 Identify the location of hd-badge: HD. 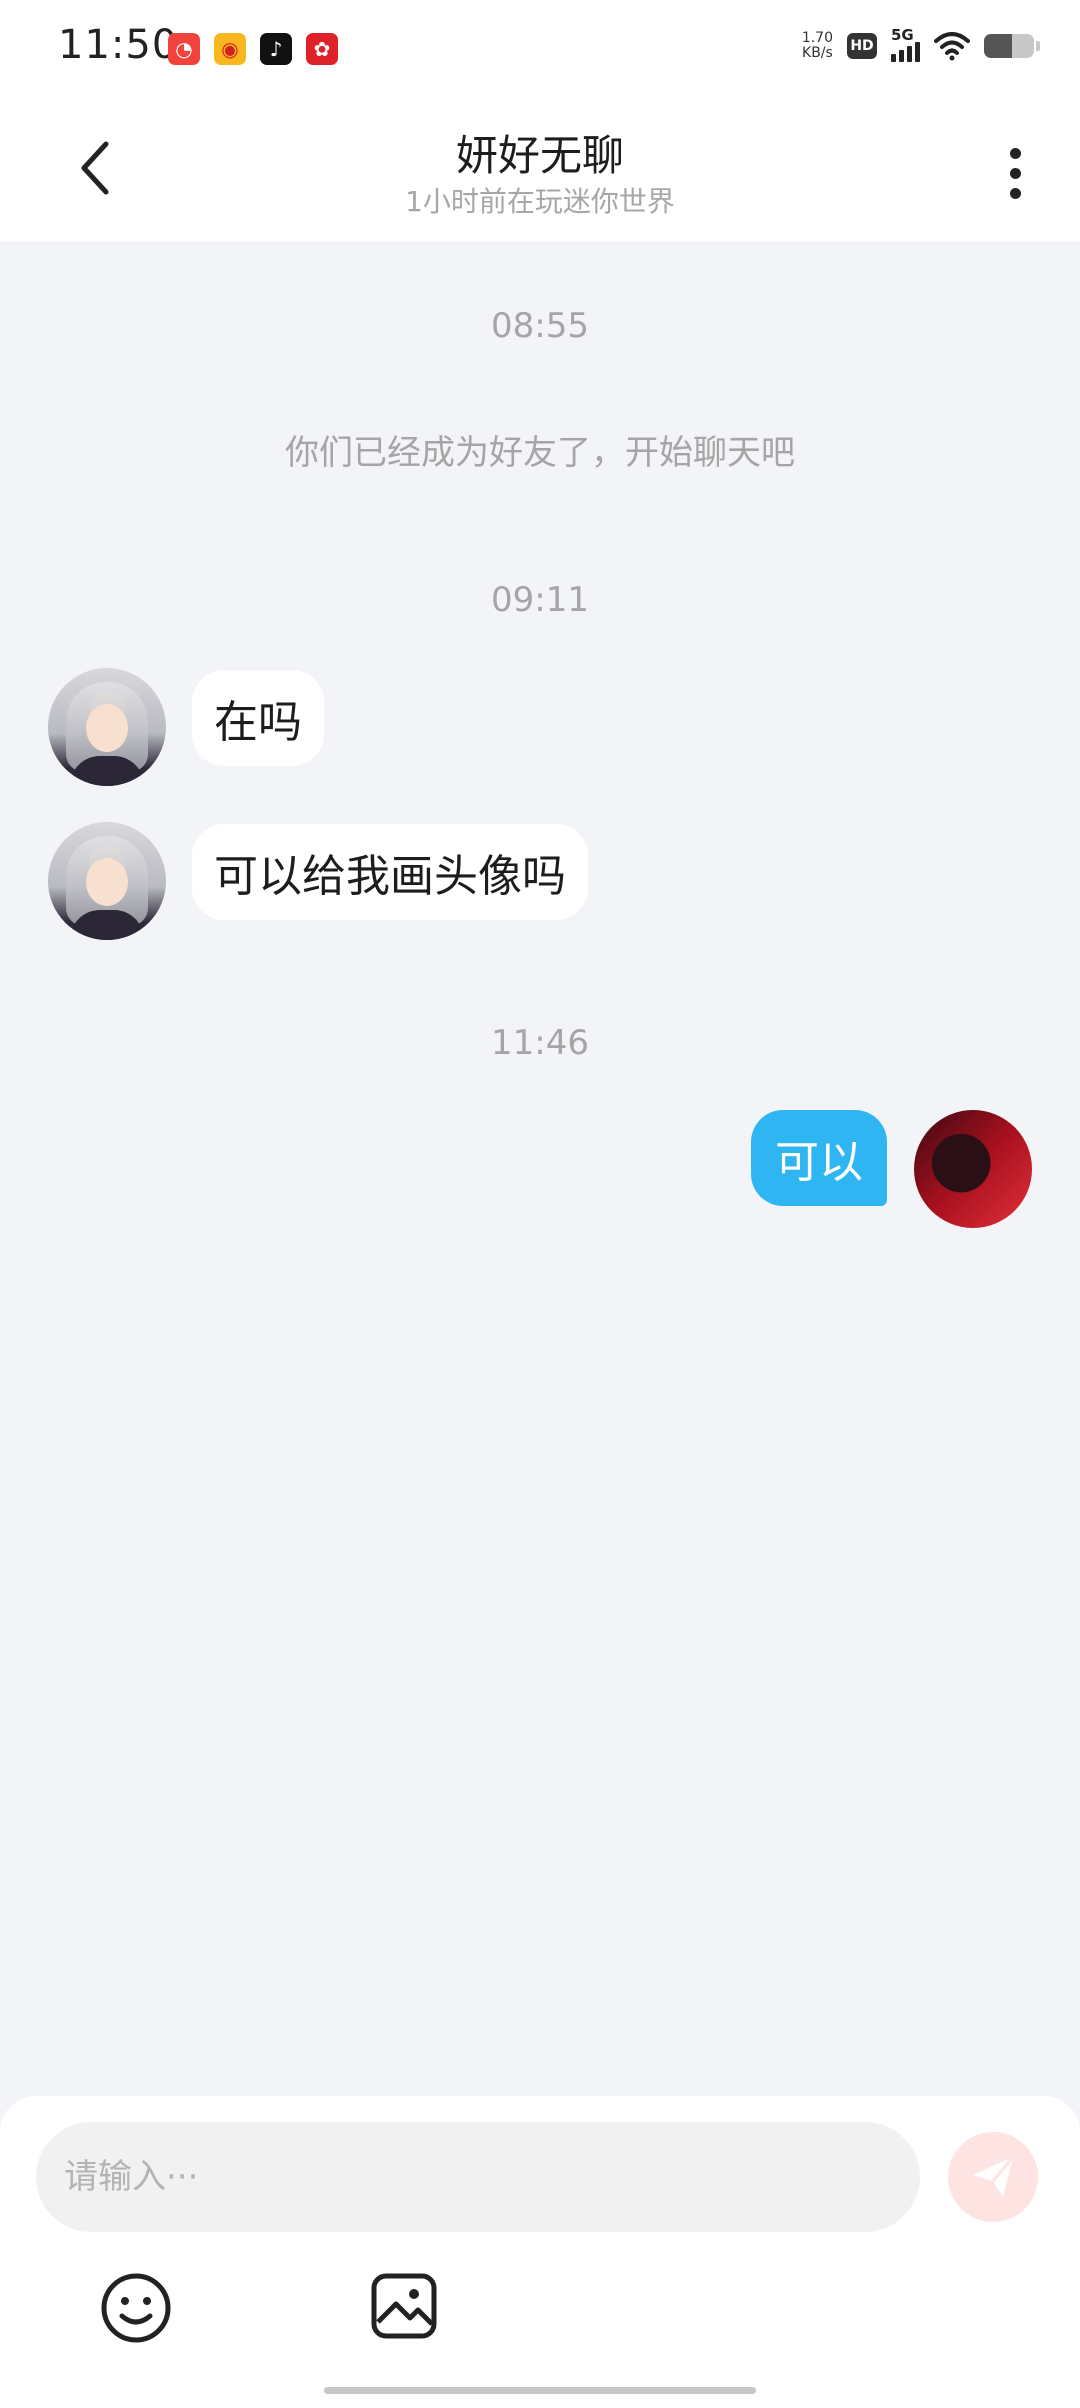
(862, 46).